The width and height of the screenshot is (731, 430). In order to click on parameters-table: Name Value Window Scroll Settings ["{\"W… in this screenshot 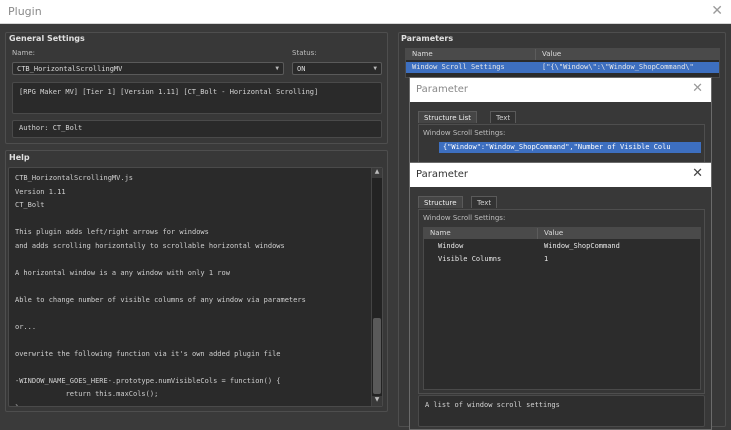, I will do `click(562, 63)`.